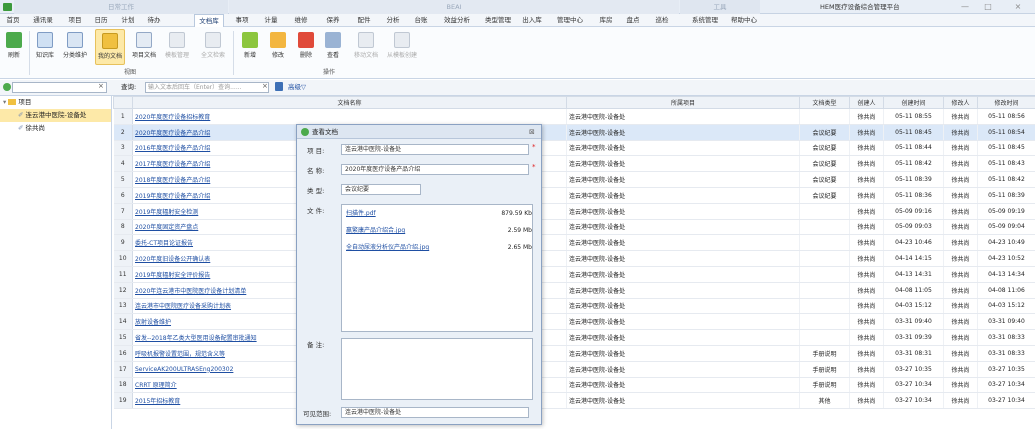 The width and height of the screenshot is (1035, 429). What do you see at coordinates (421, 20) in the screenshot?
I see `menu-ledger: 台账` at bounding box center [421, 20].